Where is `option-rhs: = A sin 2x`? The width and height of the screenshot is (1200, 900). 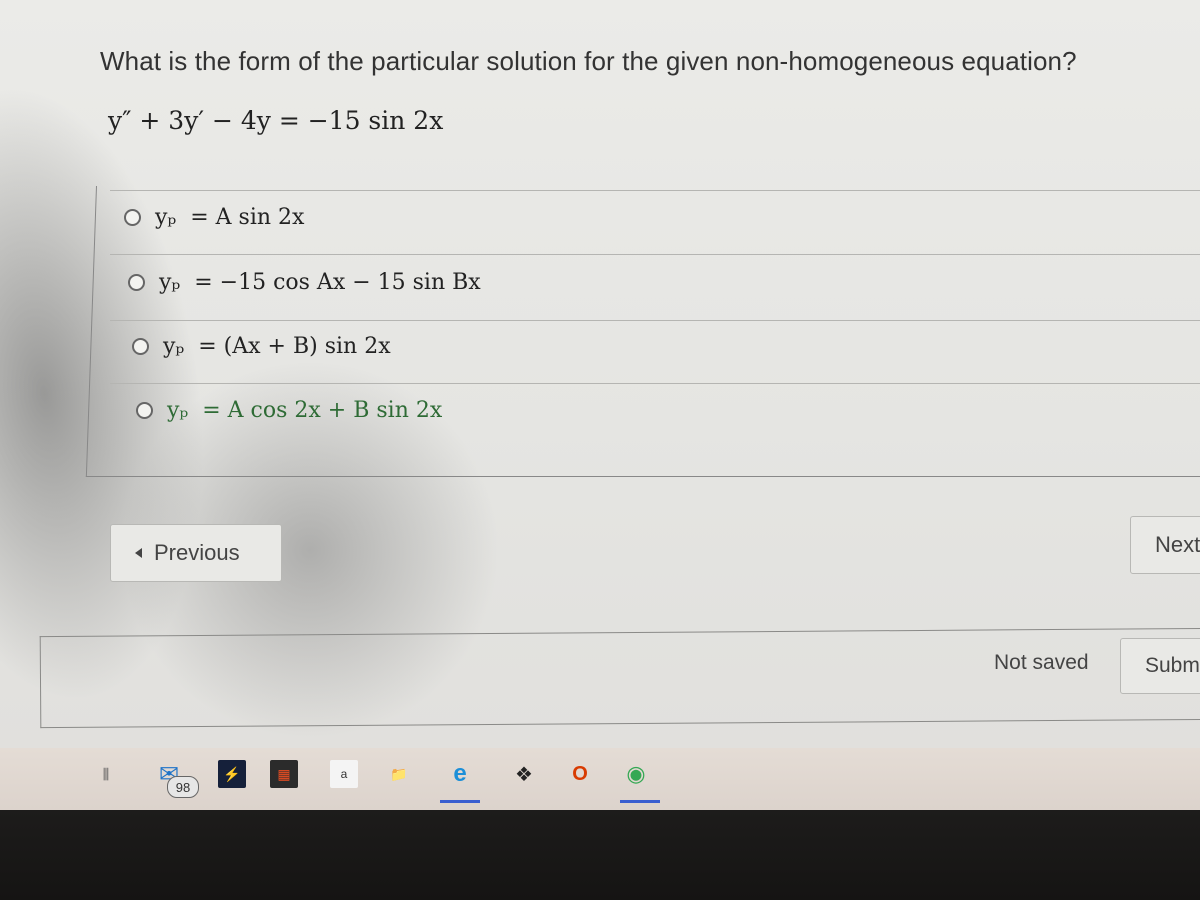 option-rhs: = A sin 2x is located at coordinates (247, 217).